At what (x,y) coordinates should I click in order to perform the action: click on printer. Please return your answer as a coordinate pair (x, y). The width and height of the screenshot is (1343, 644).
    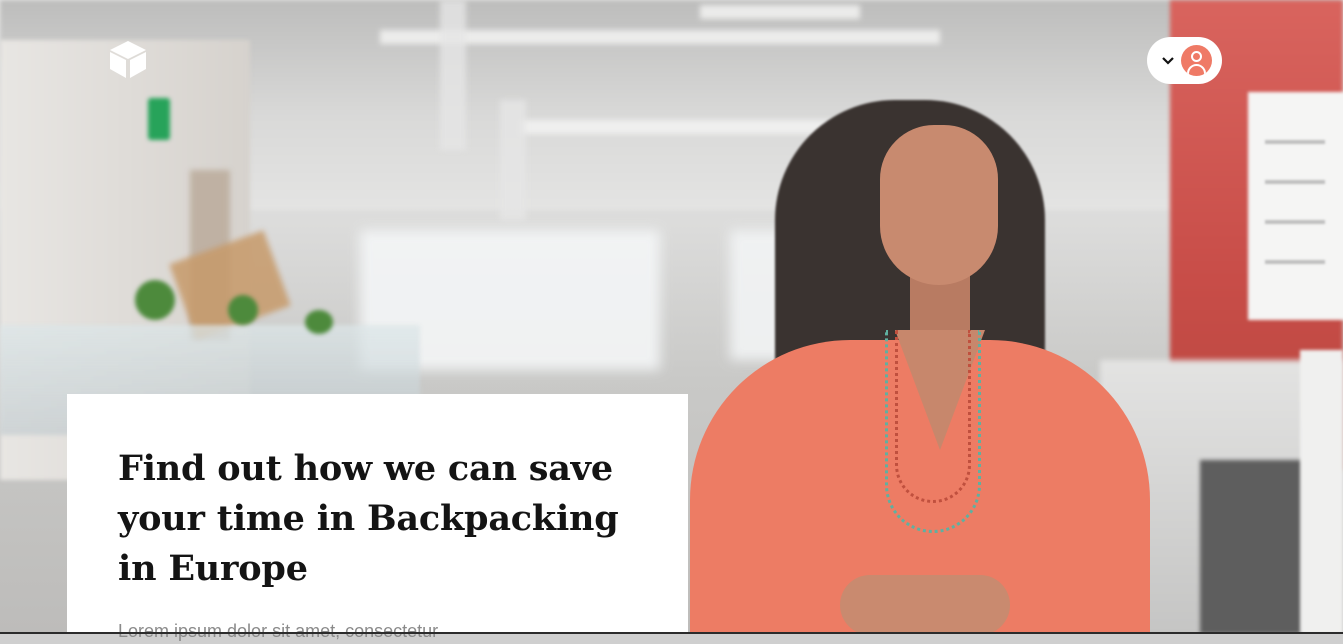
    Looking at the image, I should click on (1252, 547).